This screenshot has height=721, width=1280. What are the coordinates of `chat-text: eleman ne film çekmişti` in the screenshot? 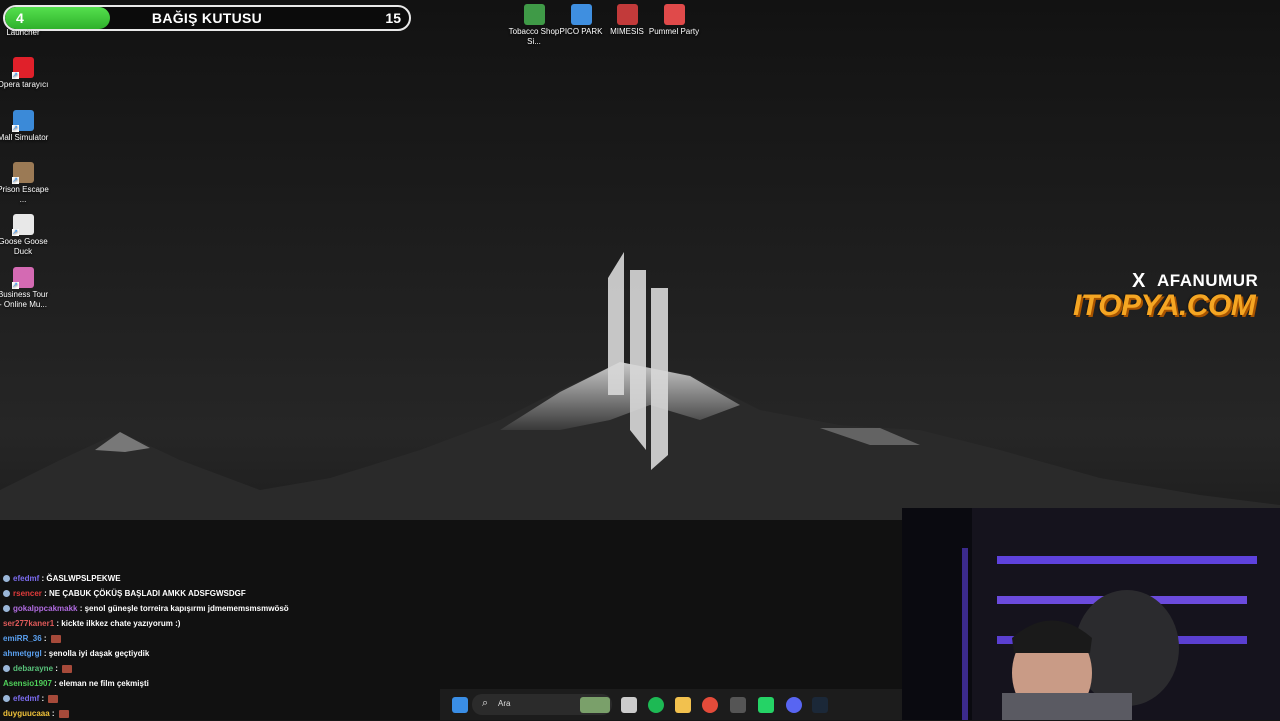 It's located at (104, 683).